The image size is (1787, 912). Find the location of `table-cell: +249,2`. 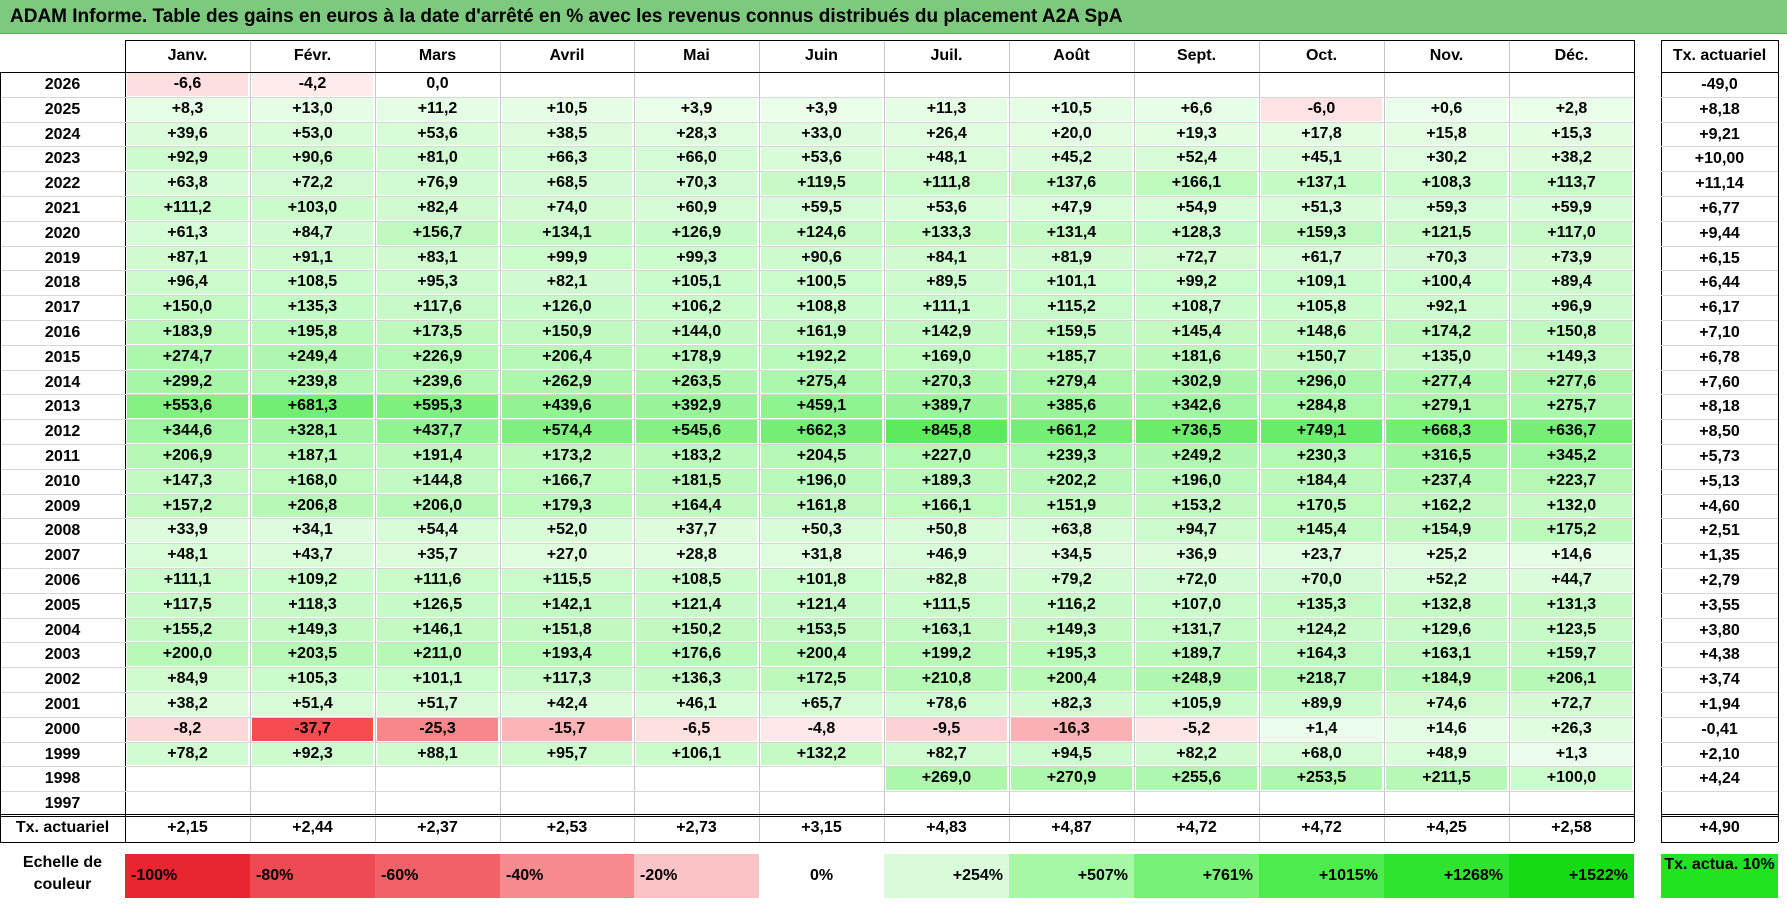

table-cell: +249,2 is located at coordinates (1196, 456).